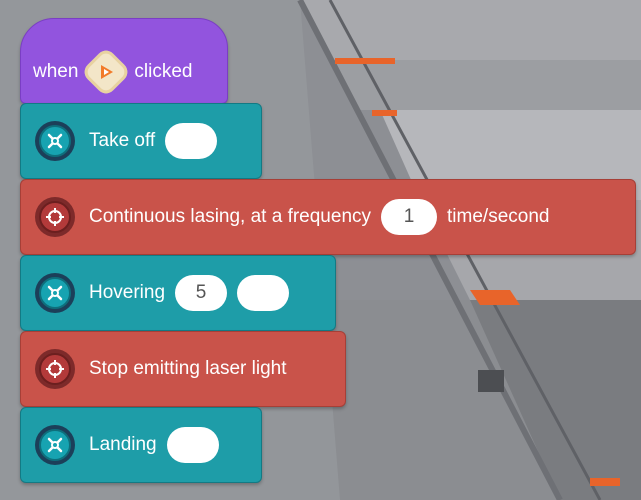 The width and height of the screenshot is (641, 500). What do you see at coordinates (201, 293) in the screenshot?
I see `hover-duration-input: 5` at bounding box center [201, 293].